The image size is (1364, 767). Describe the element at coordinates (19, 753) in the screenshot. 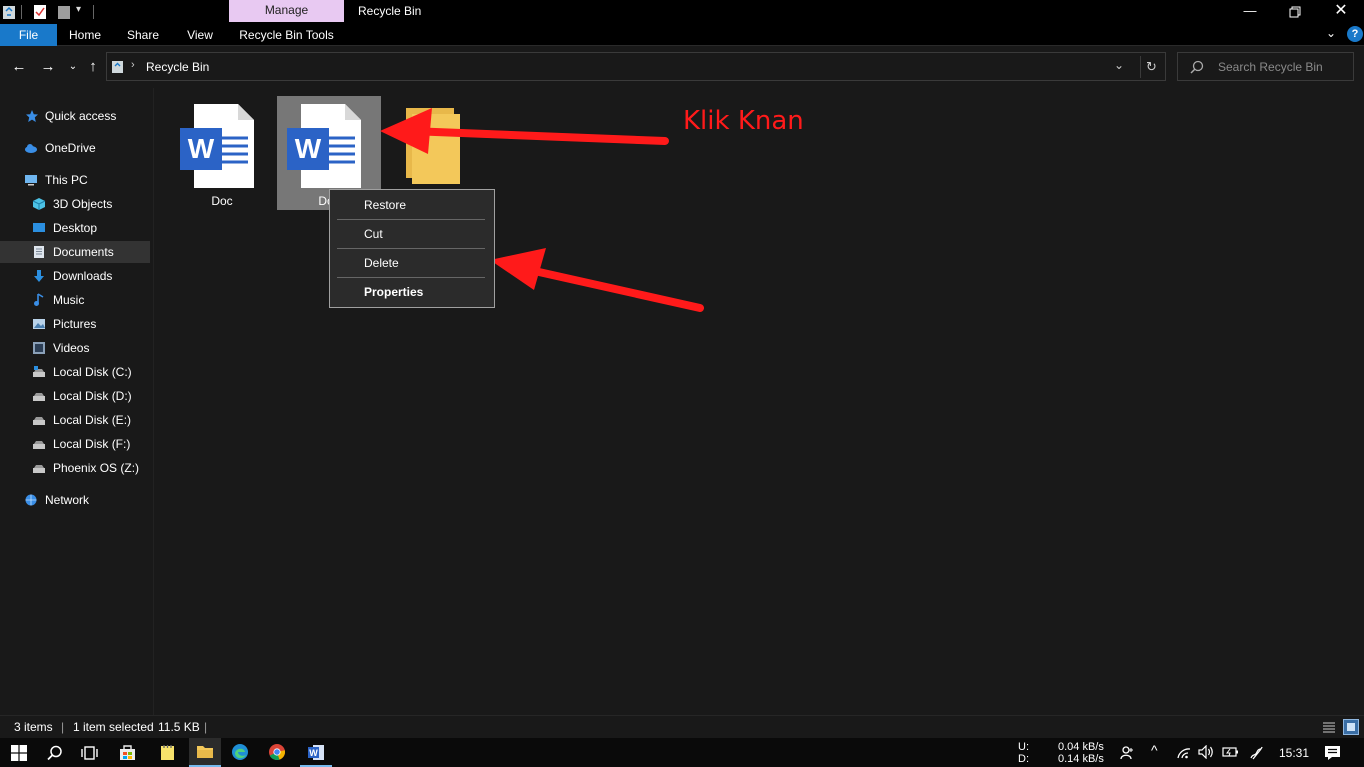

I see `windows-start-icon` at that location.